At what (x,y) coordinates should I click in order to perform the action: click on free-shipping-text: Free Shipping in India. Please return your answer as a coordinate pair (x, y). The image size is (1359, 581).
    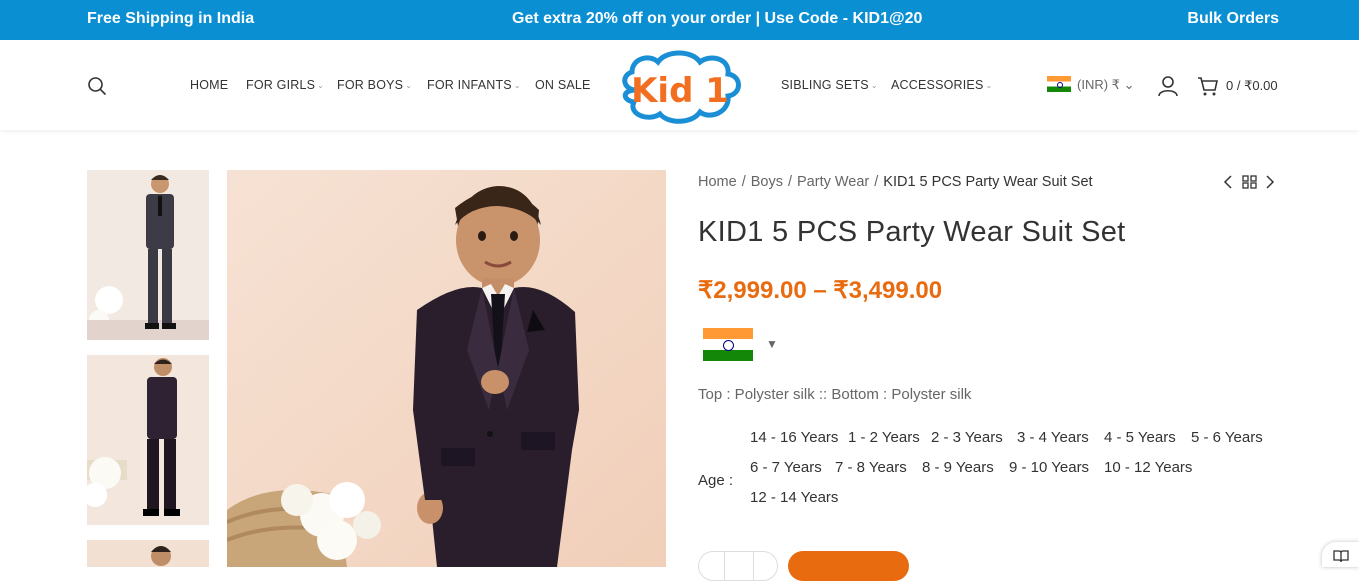
    Looking at the image, I should click on (171, 18).